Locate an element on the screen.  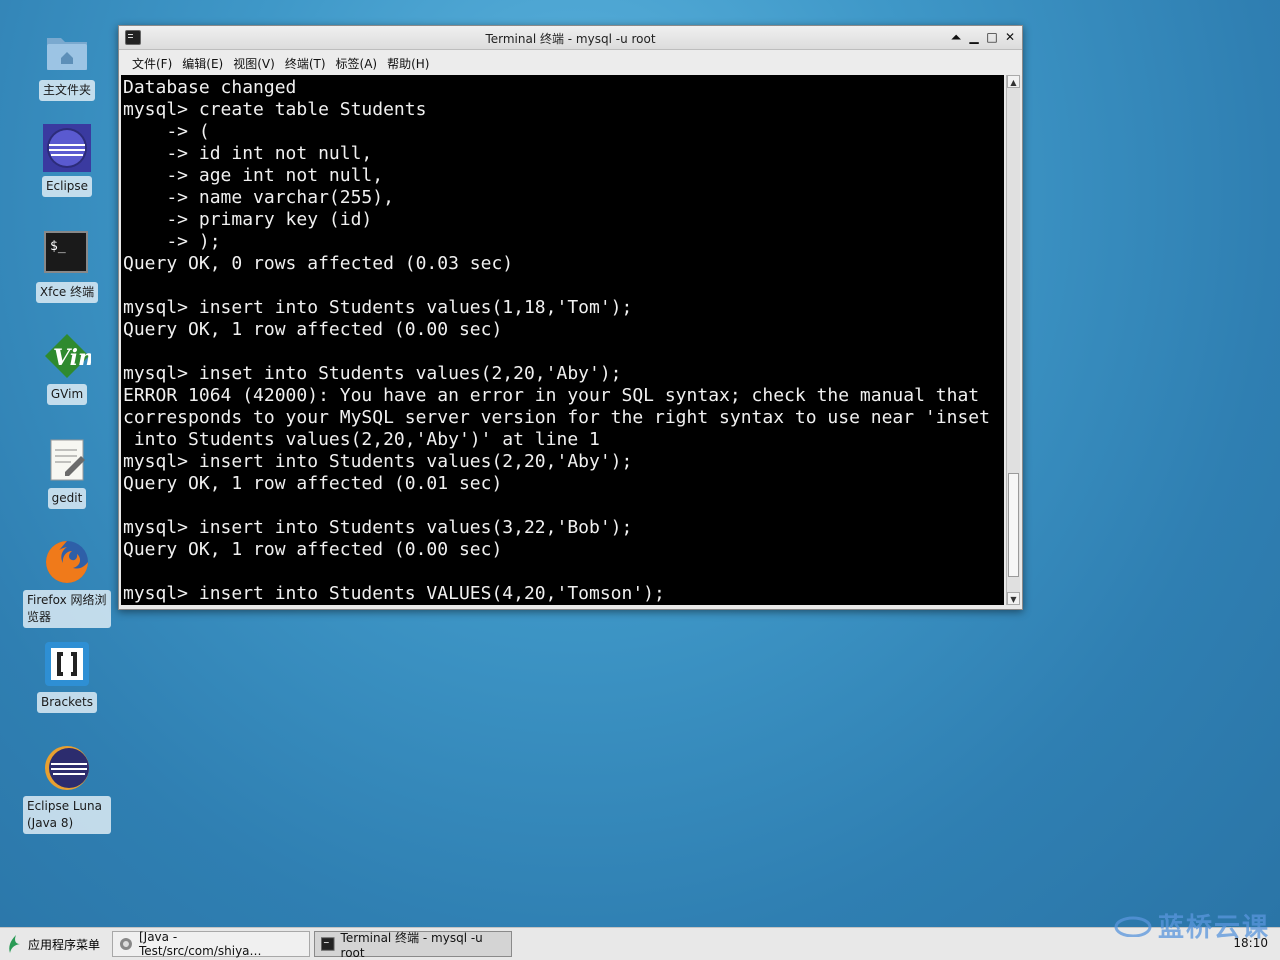
desktop-icon-terminal: $_ Xfce 终端 is located at coordinates (67, 266).